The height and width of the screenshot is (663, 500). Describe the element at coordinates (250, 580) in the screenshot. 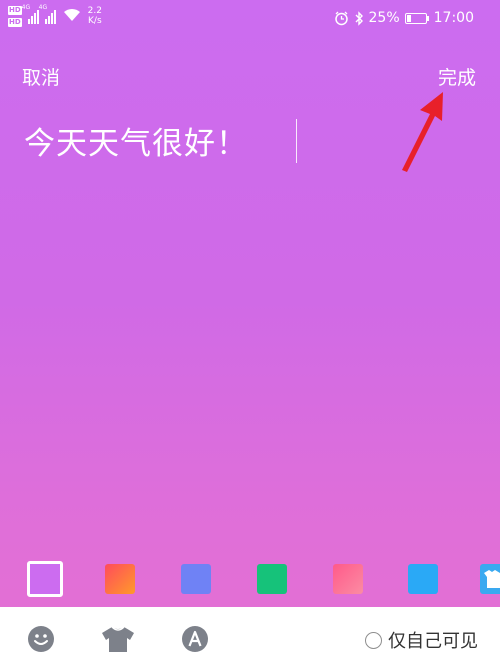

I see `background-swatches` at that location.